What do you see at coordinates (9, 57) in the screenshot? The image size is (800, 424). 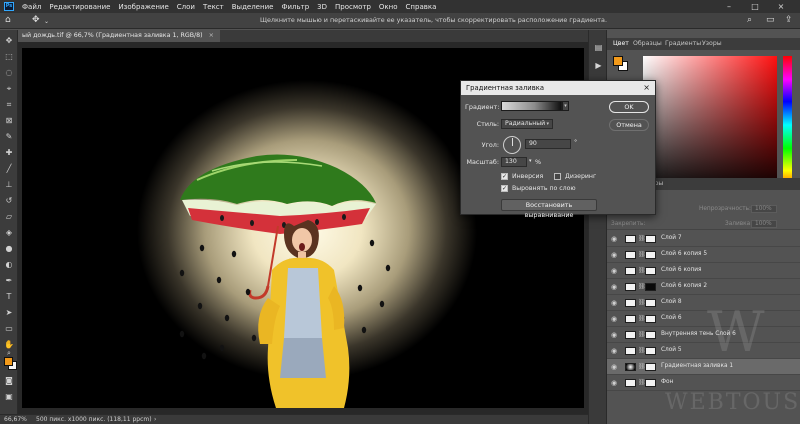 I see `artboard-icon: ⬚` at bounding box center [9, 57].